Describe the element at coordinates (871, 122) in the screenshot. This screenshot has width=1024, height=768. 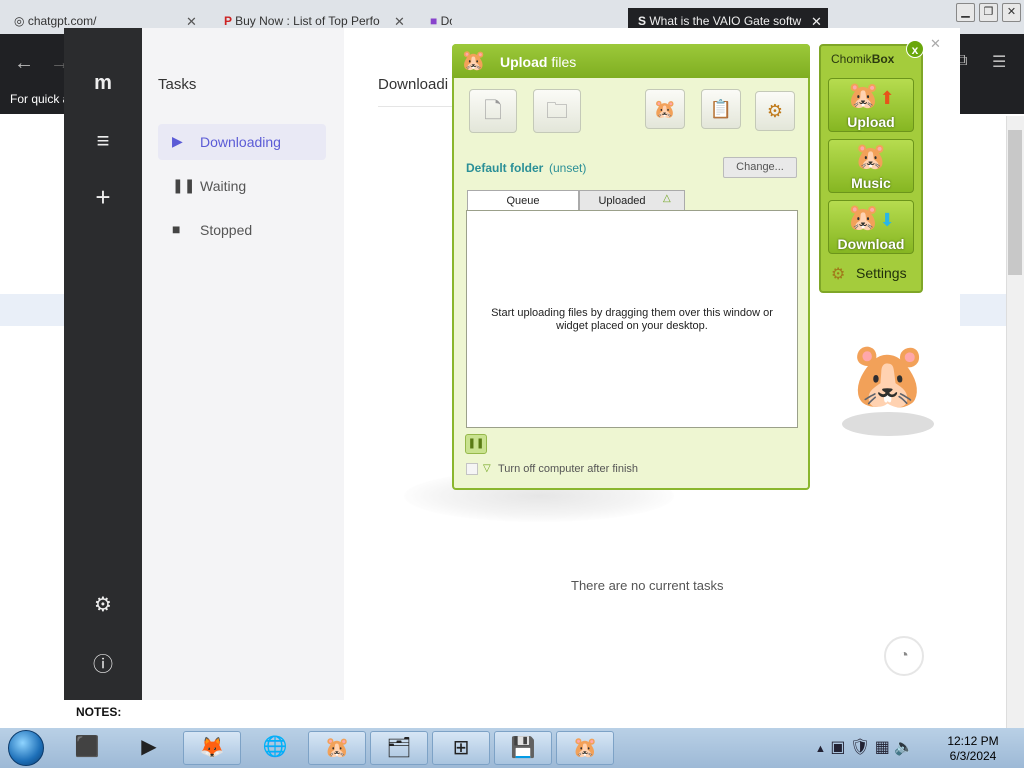
I see `widget-upload-label: Upload` at that location.